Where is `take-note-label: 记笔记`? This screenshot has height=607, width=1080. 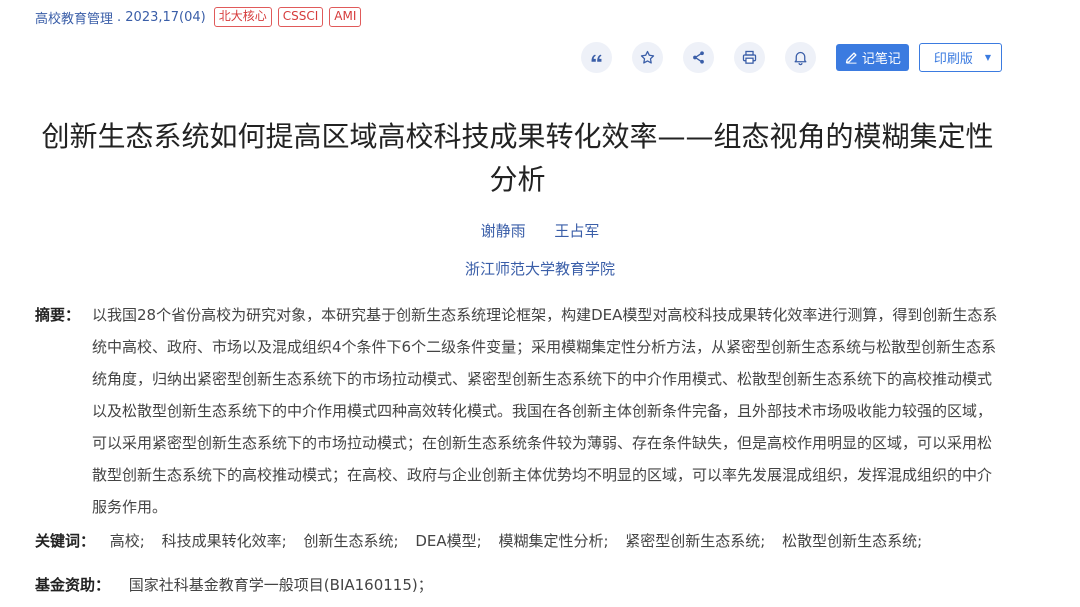 take-note-label: 记笔记 is located at coordinates (881, 59).